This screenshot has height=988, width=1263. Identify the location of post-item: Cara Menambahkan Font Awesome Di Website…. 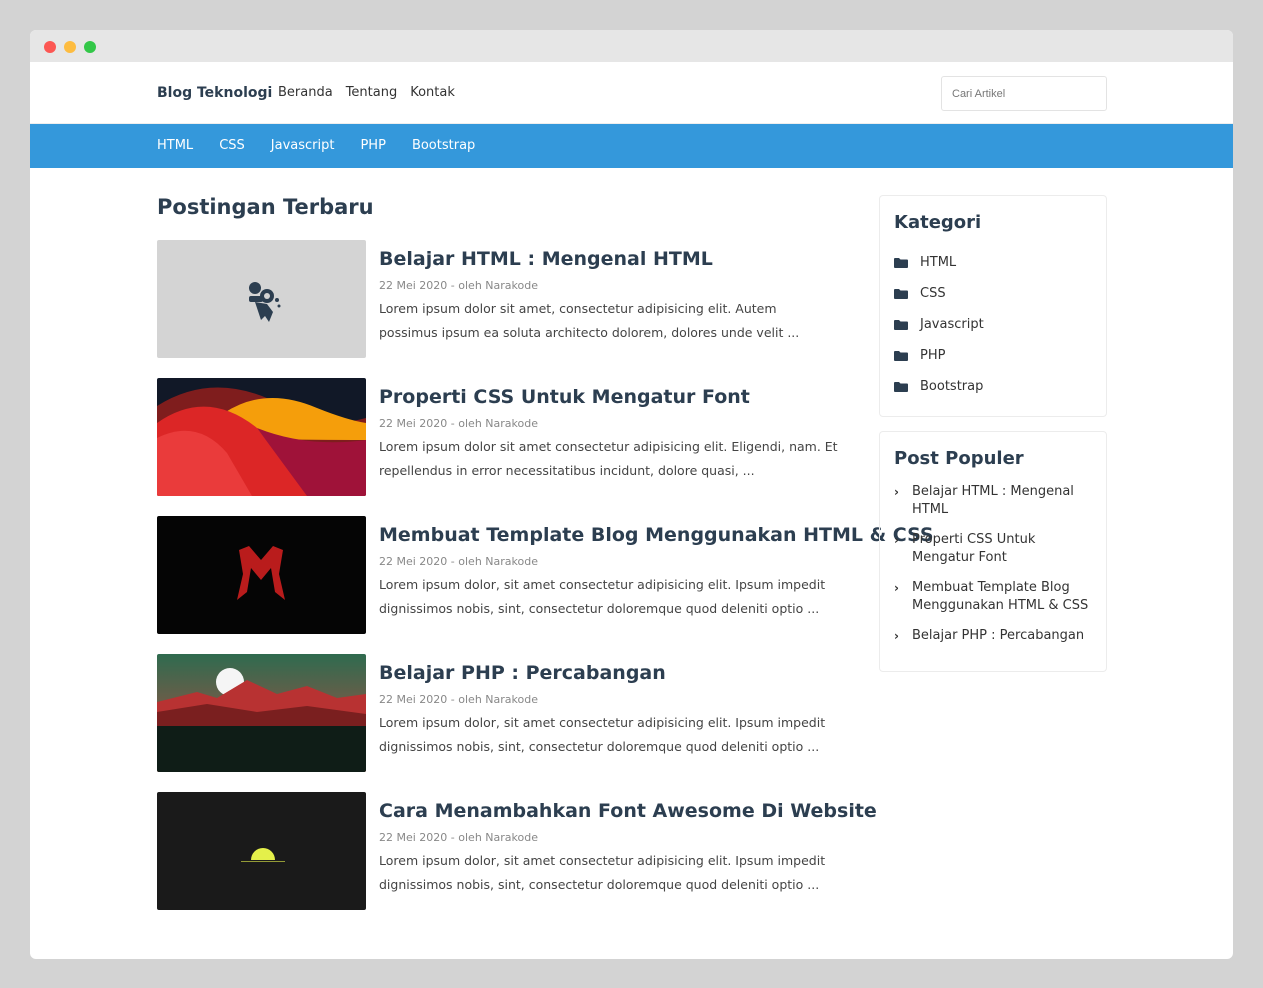
(517, 861).